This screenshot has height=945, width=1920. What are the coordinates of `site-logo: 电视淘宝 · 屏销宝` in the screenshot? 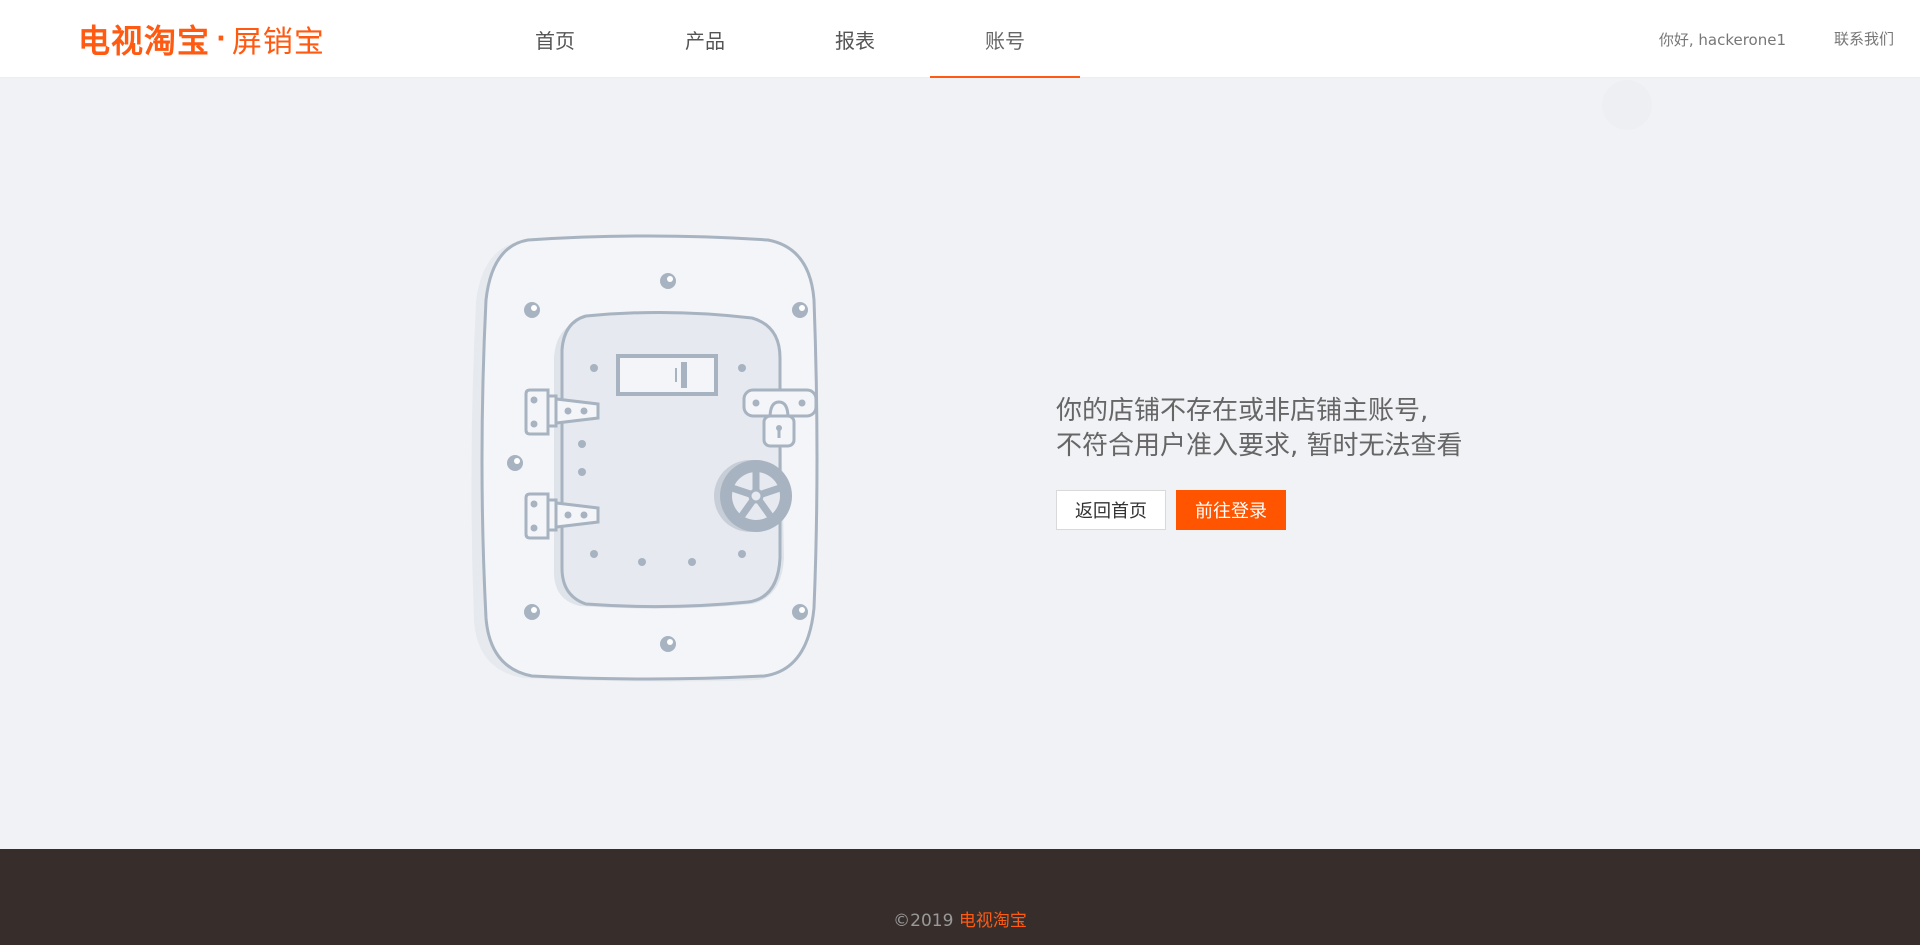 It's located at (201, 39).